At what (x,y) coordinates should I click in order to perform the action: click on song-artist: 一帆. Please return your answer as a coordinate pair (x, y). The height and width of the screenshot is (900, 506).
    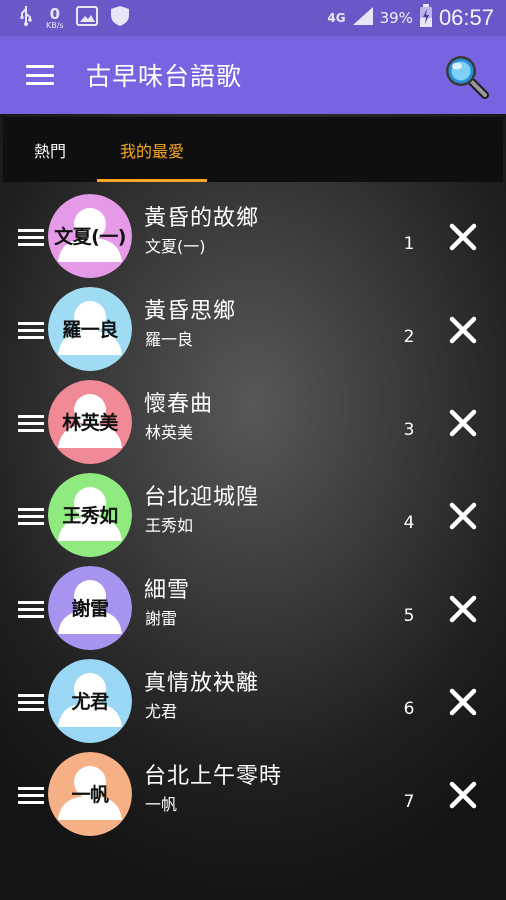
    Looking at the image, I should click on (161, 804).